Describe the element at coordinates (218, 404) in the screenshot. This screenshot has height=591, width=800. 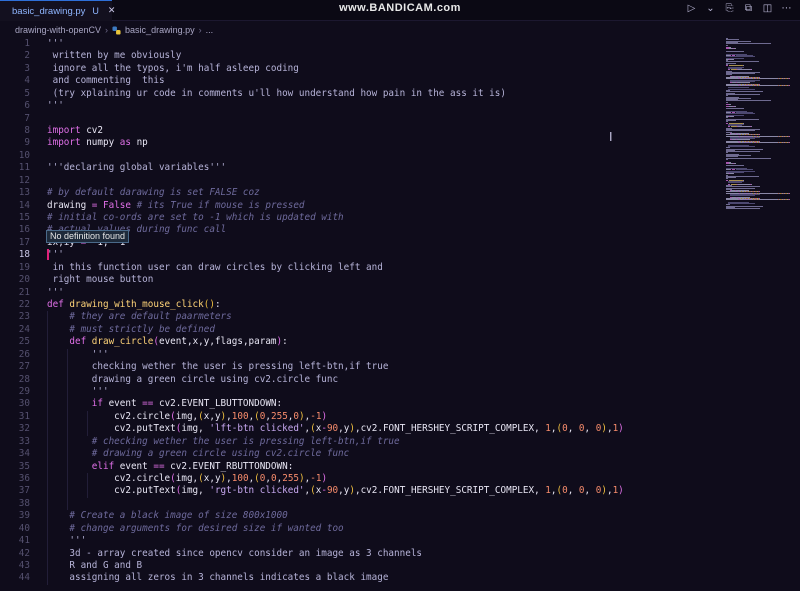
I see `code-token: cv2.EVENT_LBUTTONDOWN:` at that location.